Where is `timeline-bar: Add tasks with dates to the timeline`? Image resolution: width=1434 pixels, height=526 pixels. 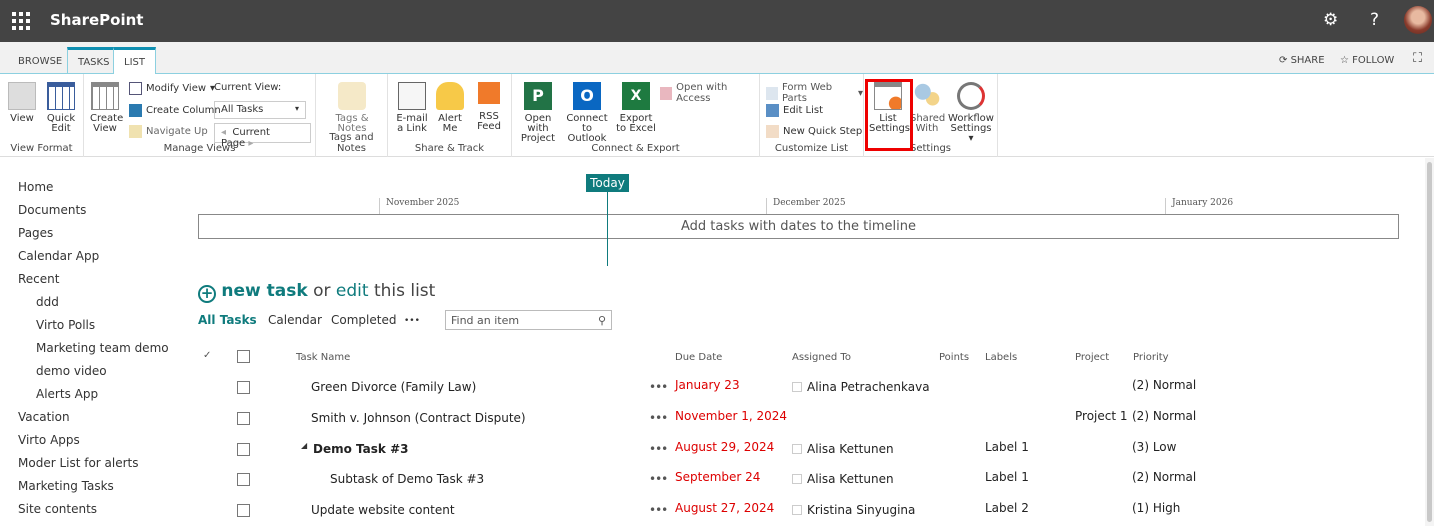 timeline-bar: Add tasks with dates to the timeline is located at coordinates (798, 226).